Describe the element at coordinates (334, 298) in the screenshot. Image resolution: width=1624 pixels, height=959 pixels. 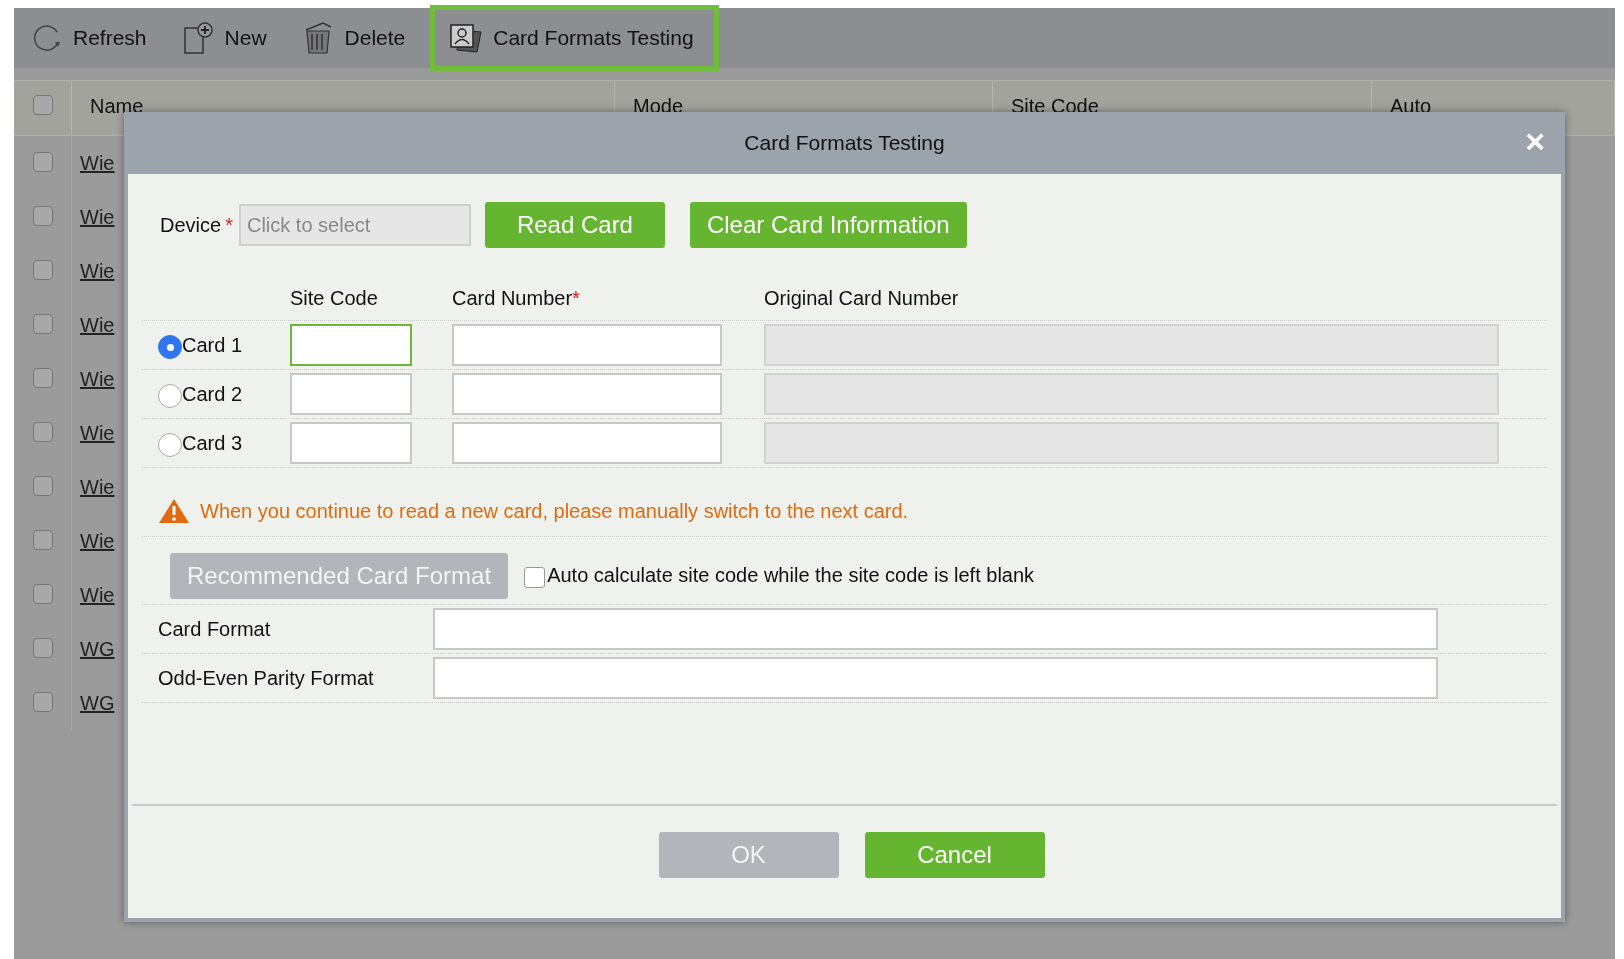
I see `column-header: Site Code` at that location.